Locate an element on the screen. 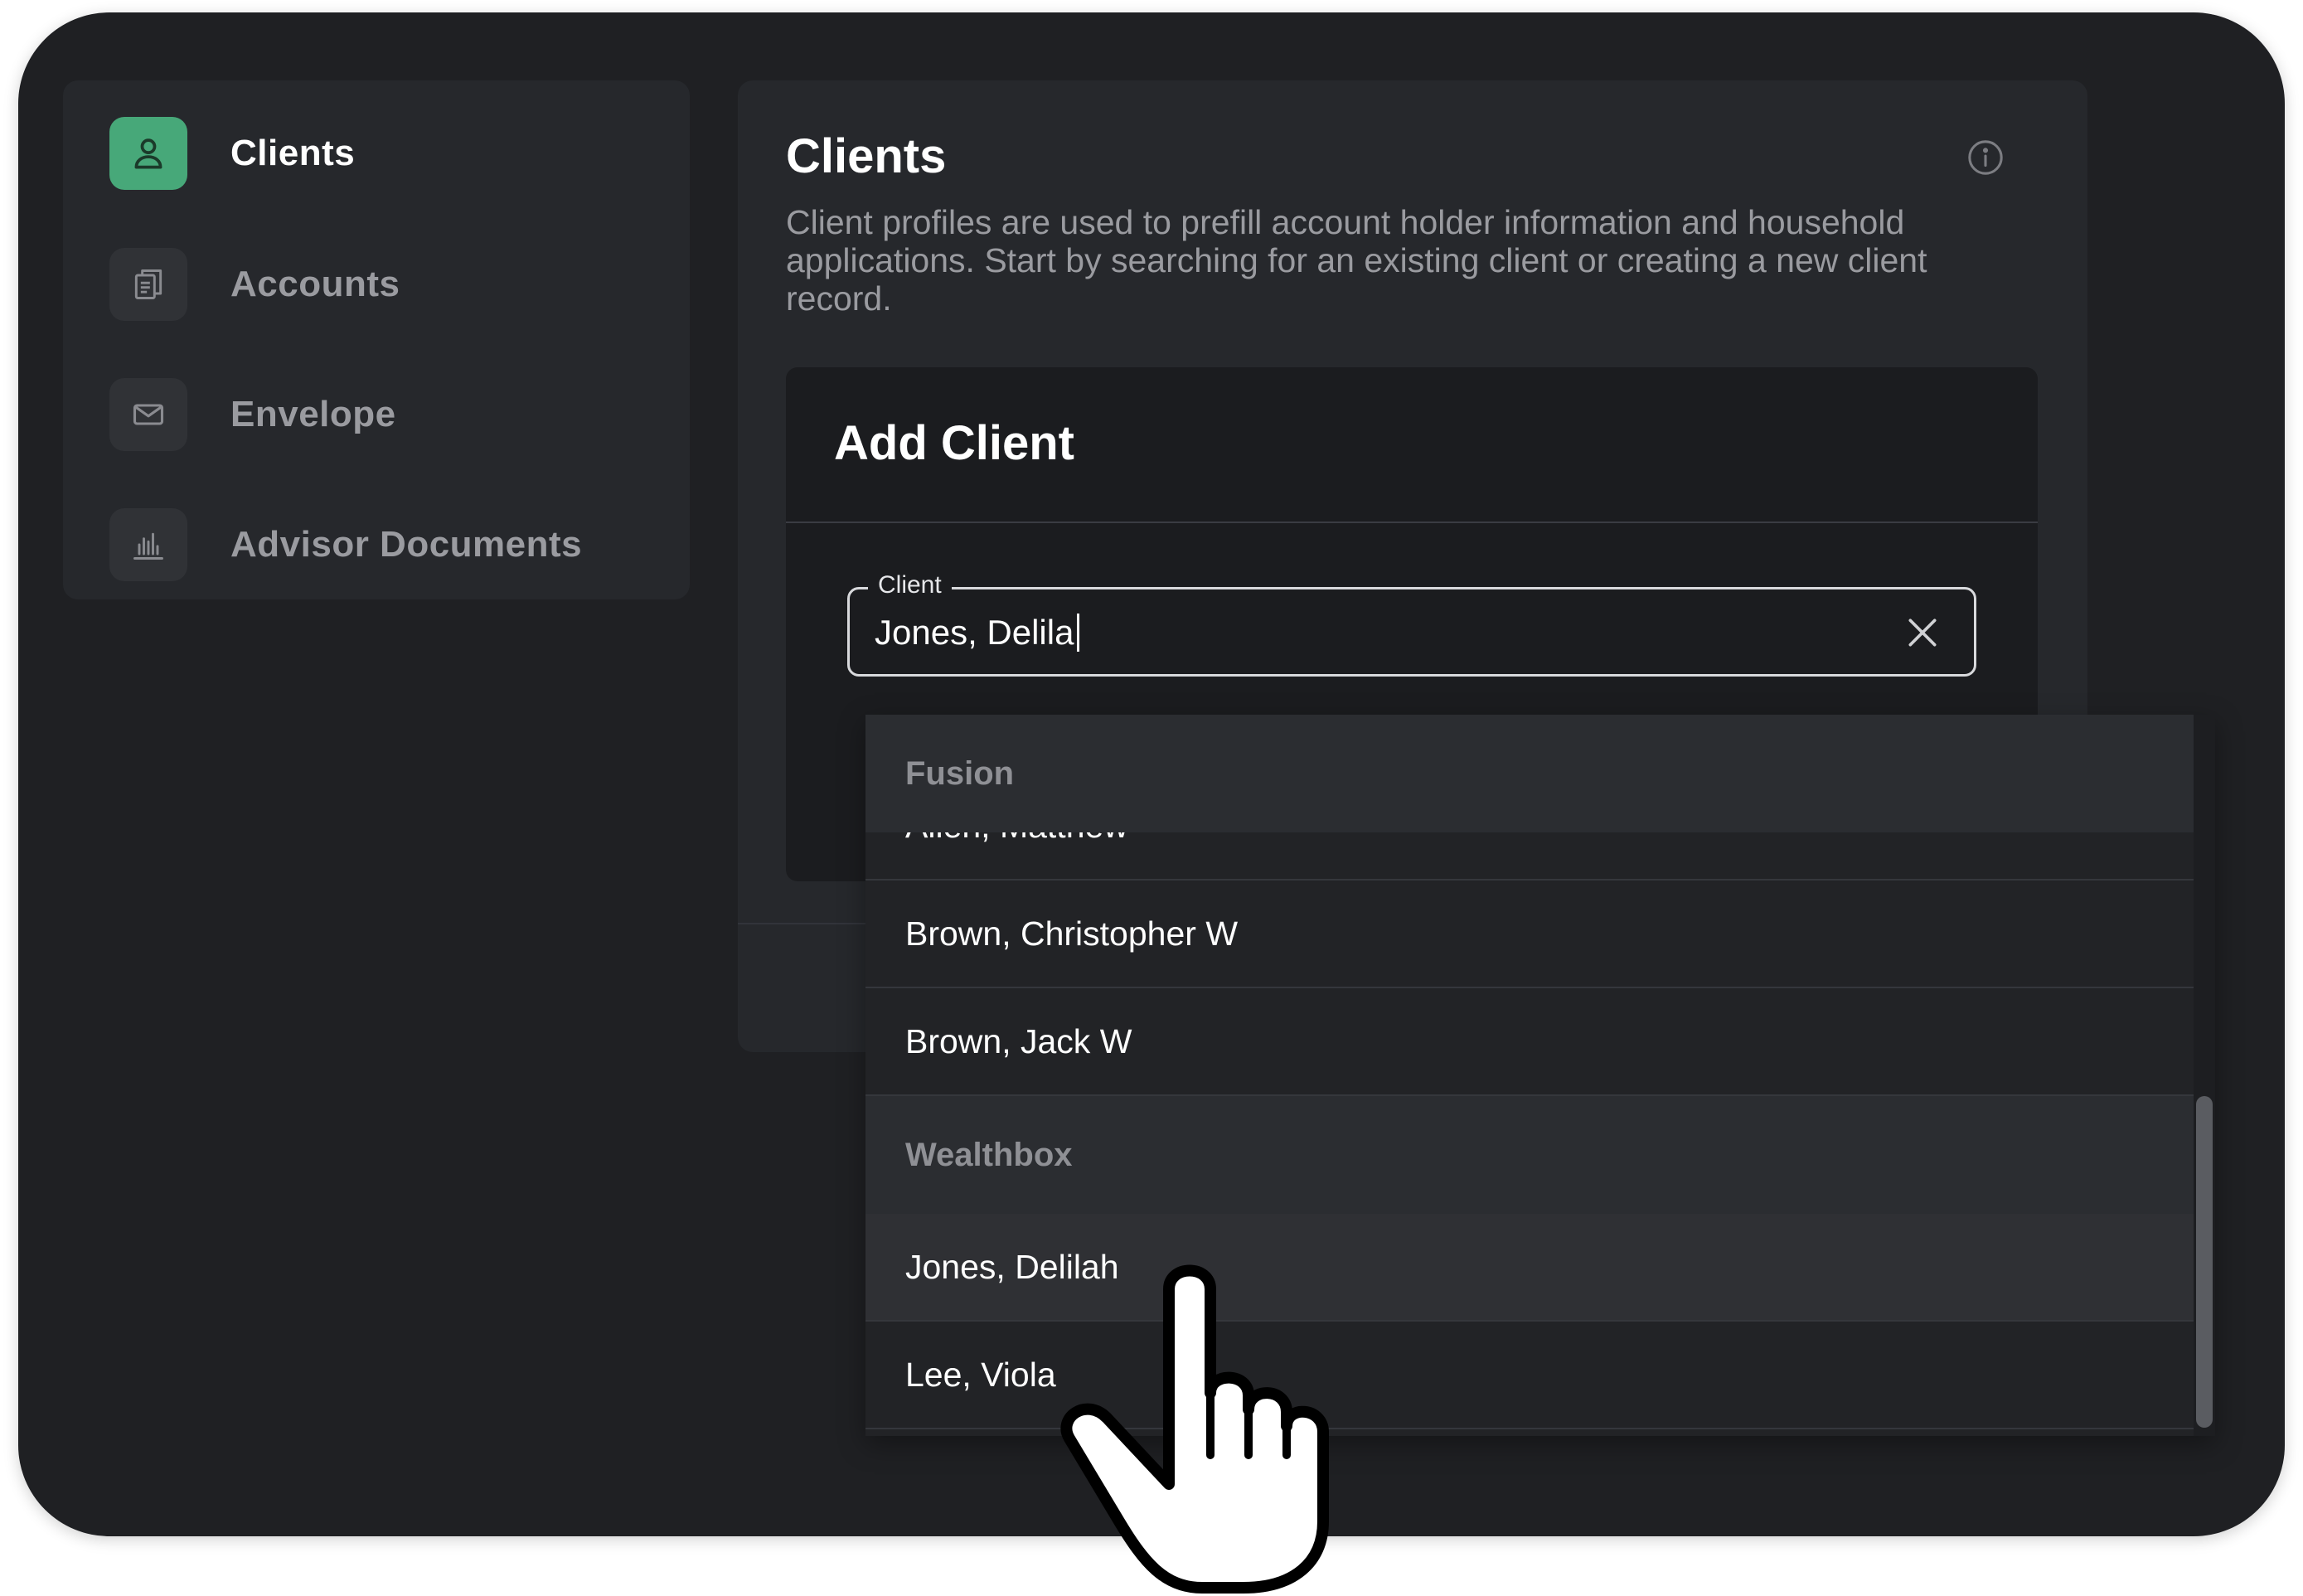 The height and width of the screenshot is (1596, 2303). scrollbar-thumb is located at coordinates (2204, 1262).